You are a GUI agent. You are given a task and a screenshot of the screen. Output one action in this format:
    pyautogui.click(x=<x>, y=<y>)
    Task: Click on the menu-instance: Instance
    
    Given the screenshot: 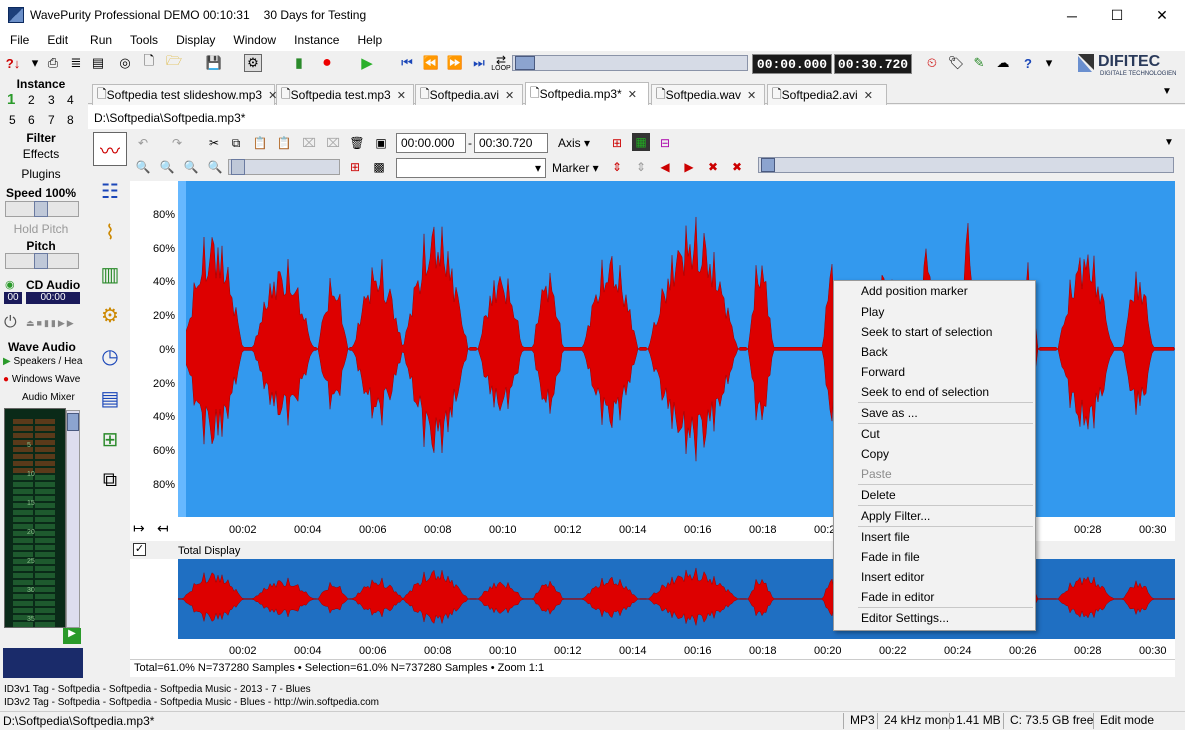 What is the action you would take?
    pyautogui.click(x=315, y=41)
    